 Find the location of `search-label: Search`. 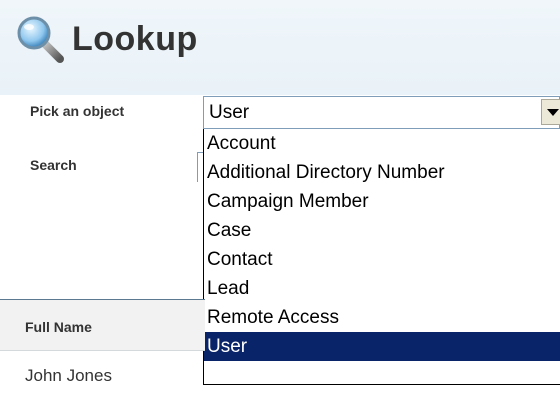

search-label: Search is located at coordinates (53, 165).